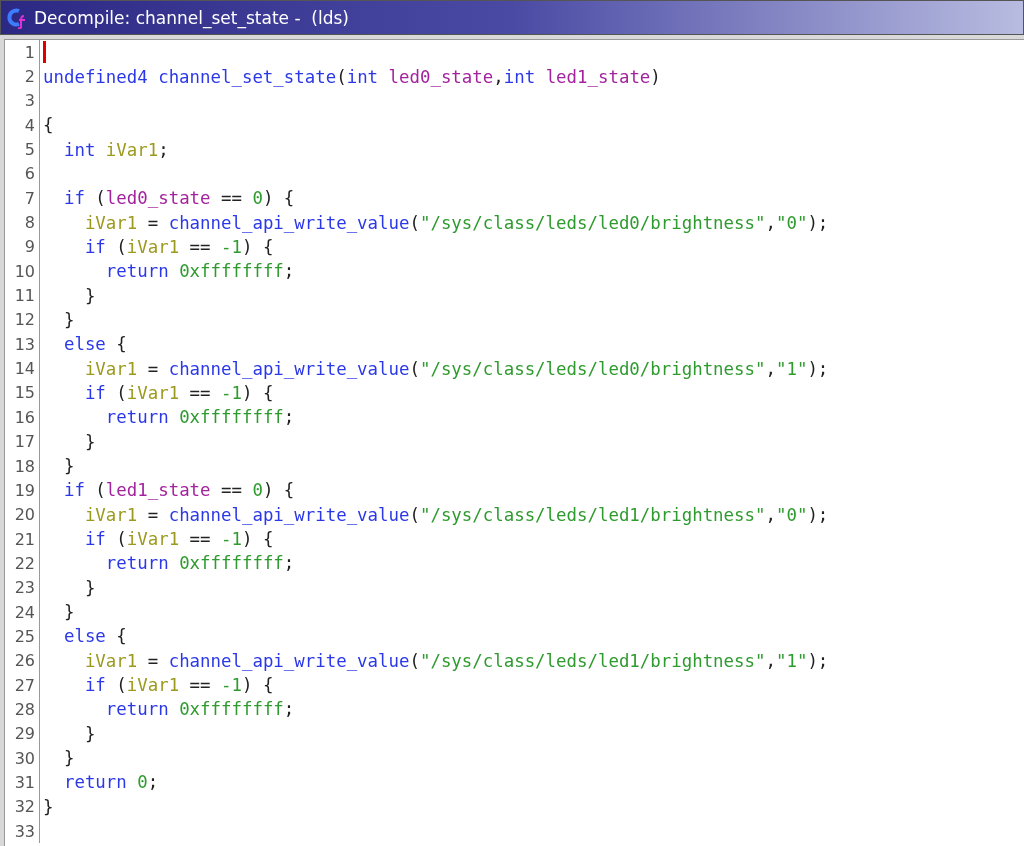 The height and width of the screenshot is (846, 1024). Describe the element at coordinates (456, 660) in the screenshot. I see `code-line: iVar1 = channel_api_write_value("/sys/class/leds/led1/brightness","1");` at that location.